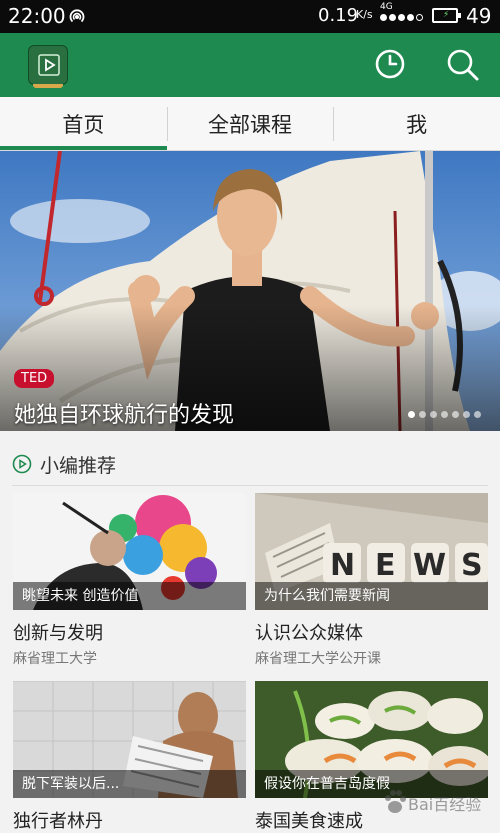 The height and width of the screenshot is (833, 500). I want to click on status-bar: 22:00 0.19 K/s 4G ⚡ 49, so click(250, 16).